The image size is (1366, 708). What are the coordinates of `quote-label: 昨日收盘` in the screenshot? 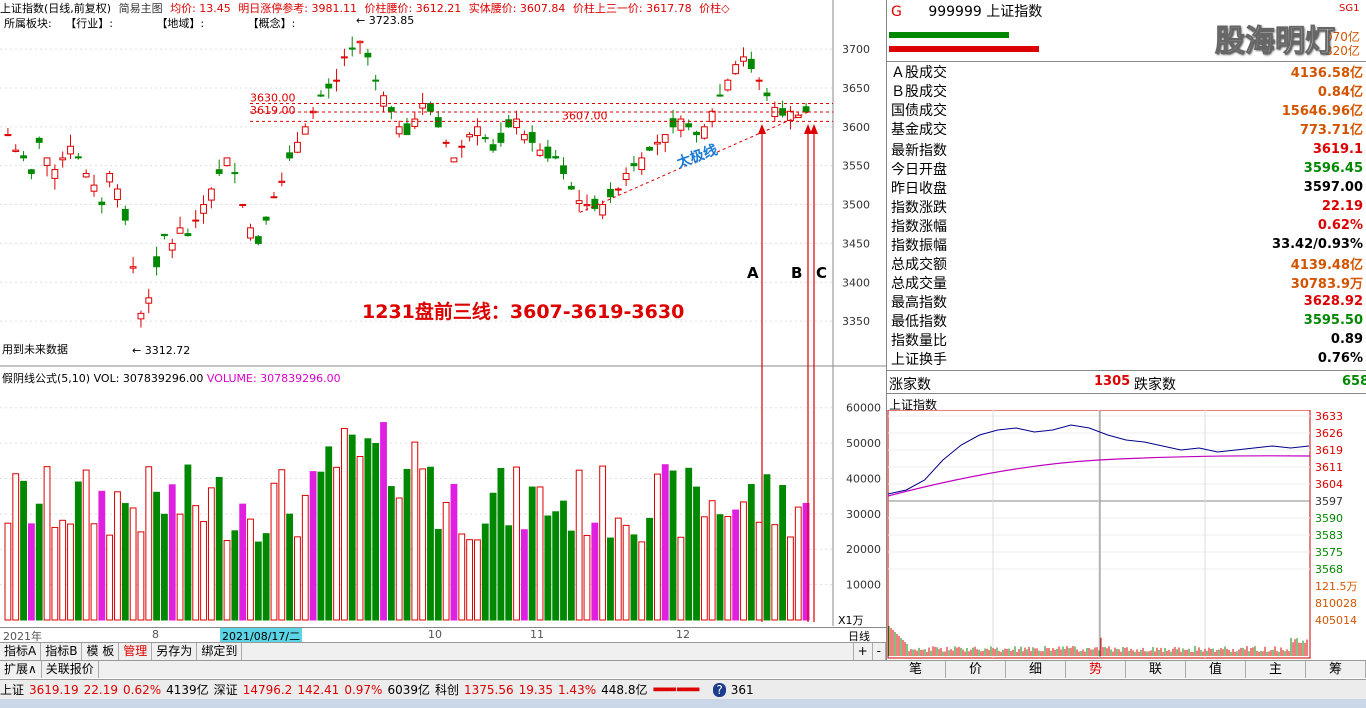 It's located at (919, 188).